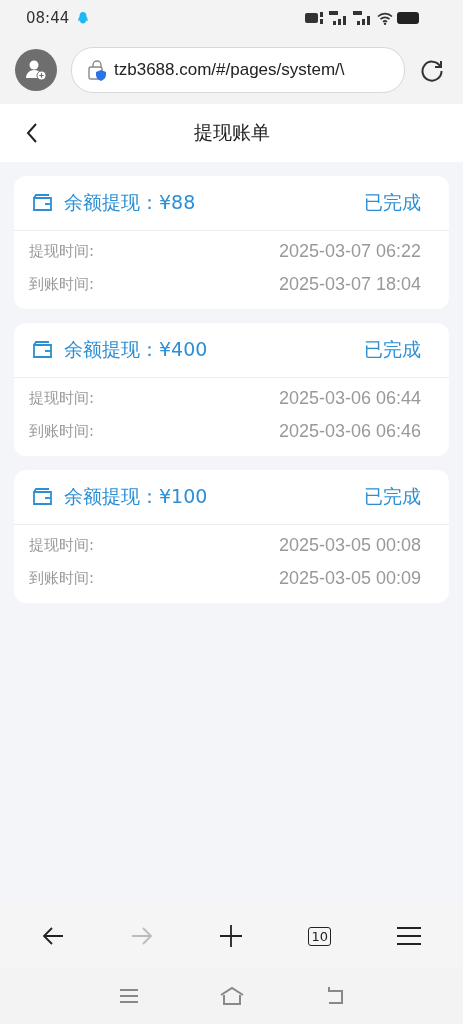 Image resolution: width=463 pixels, height=1024 pixels. Describe the element at coordinates (32, 133) in the screenshot. I see `back-icon` at that location.